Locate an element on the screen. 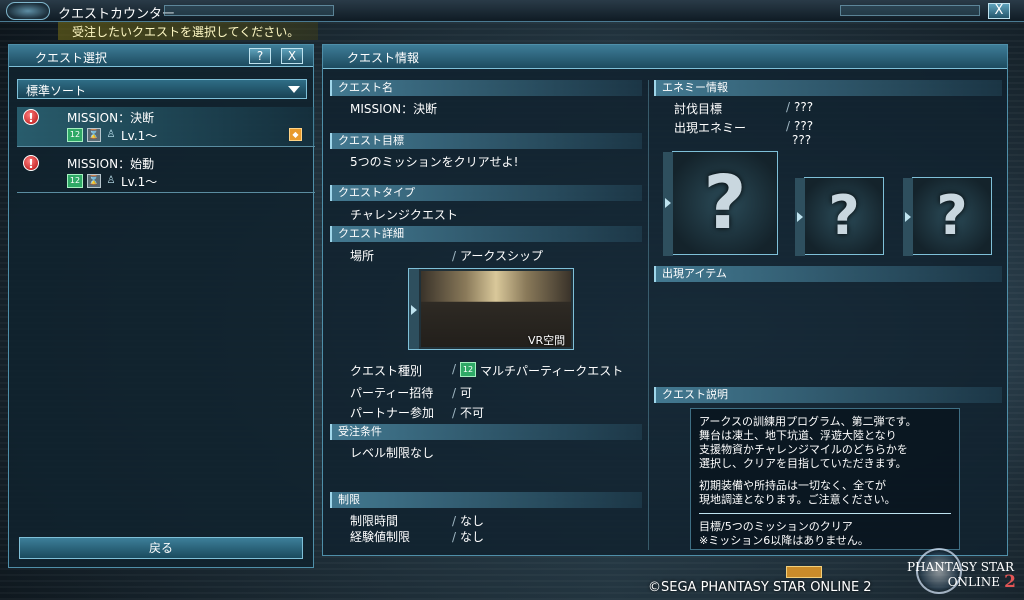 The image size is (1024, 600). section-limits: 制限 is located at coordinates (486, 500).